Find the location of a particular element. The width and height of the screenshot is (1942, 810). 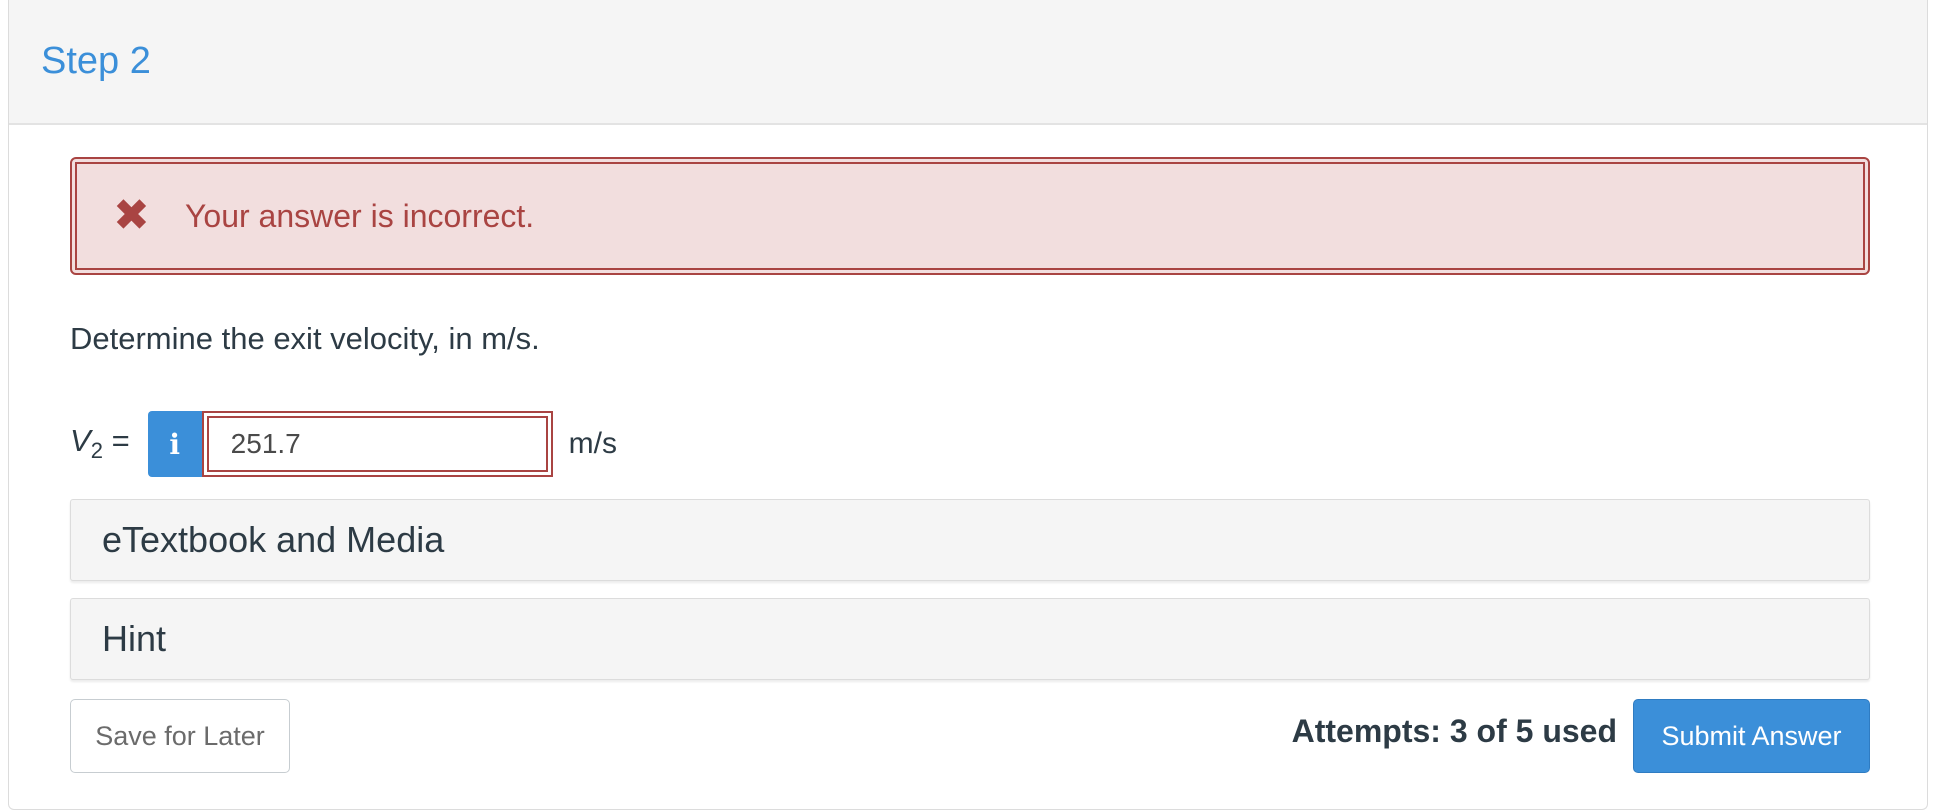

info-icon: i is located at coordinates (174, 444).